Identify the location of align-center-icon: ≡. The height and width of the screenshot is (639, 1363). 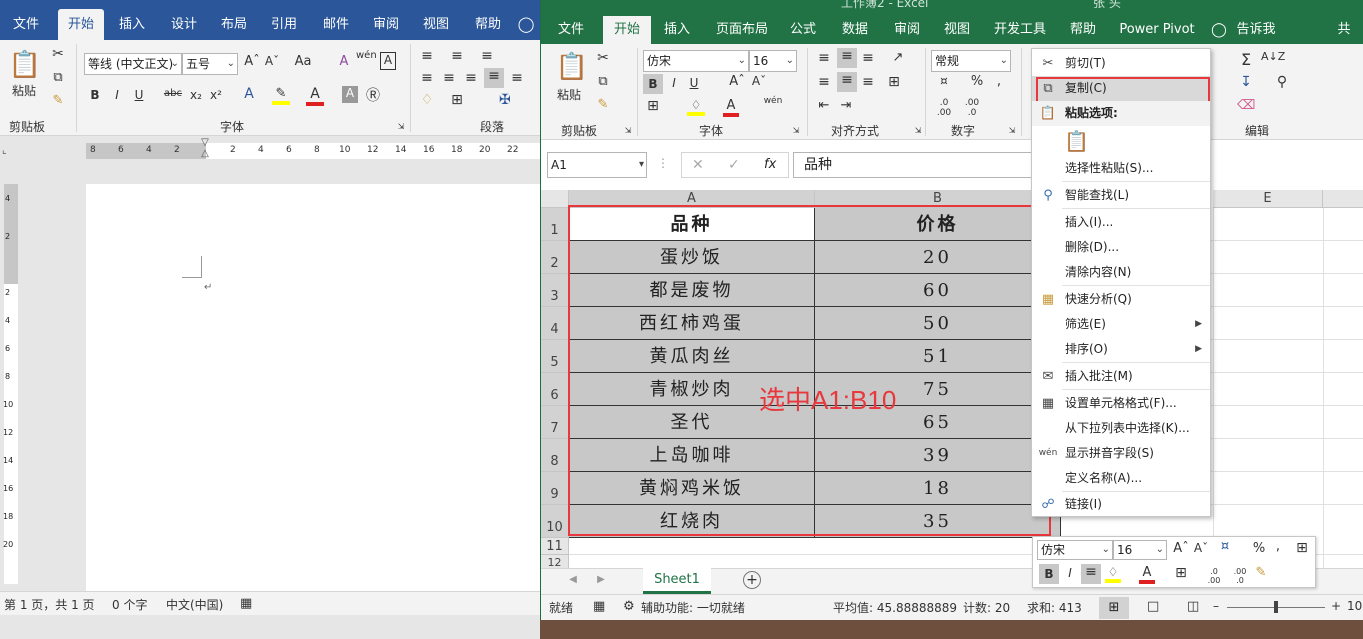
(847, 82).